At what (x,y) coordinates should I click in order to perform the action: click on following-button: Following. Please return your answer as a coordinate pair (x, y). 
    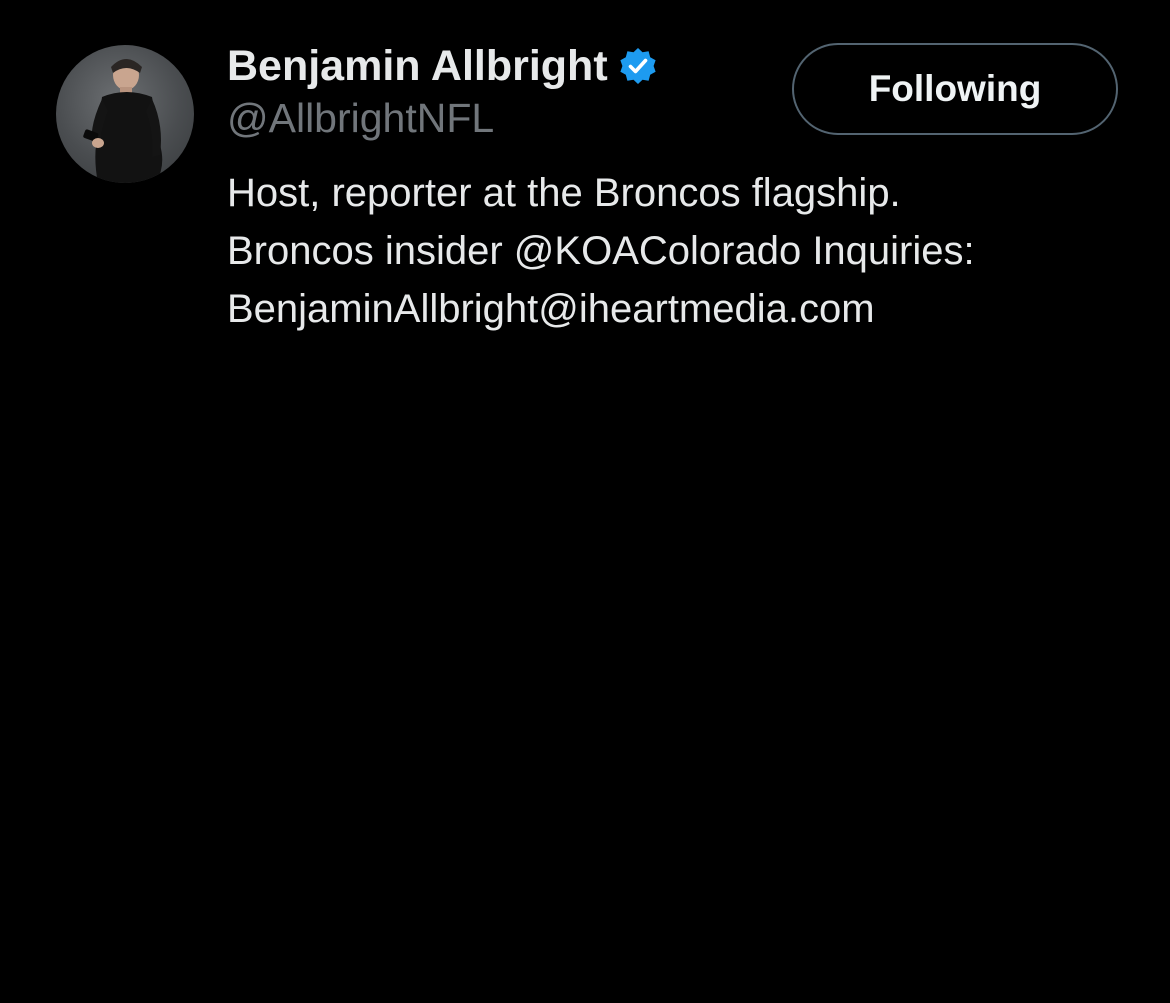
    Looking at the image, I should click on (955, 89).